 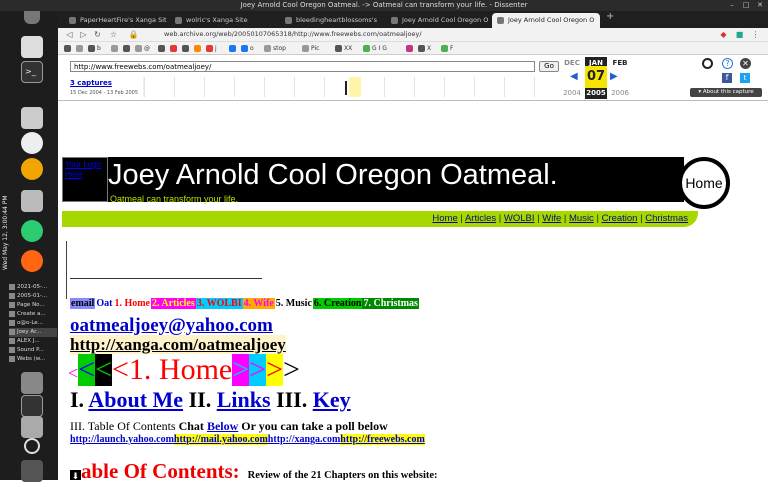 What do you see at coordinates (727, 63) in the screenshot?
I see `help-icon: ?` at bounding box center [727, 63].